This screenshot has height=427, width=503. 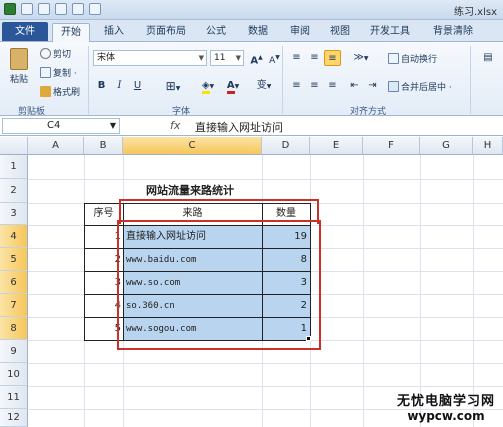 What do you see at coordinates (296, 58) in the screenshot?
I see `align-top-button: ≡` at bounding box center [296, 58].